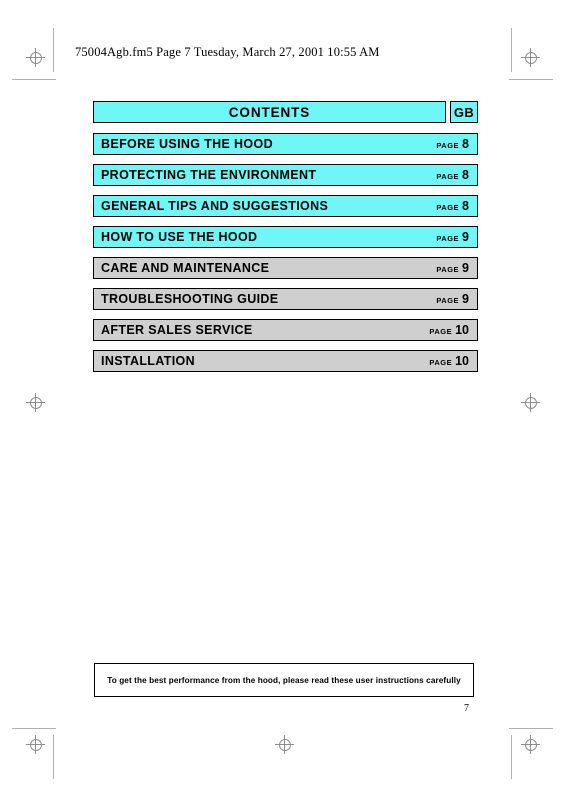 The image size is (565, 800). Describe the element at coordinates (35, 744) in the screenshot. I see `registration-mark-bottom-left` at that location.